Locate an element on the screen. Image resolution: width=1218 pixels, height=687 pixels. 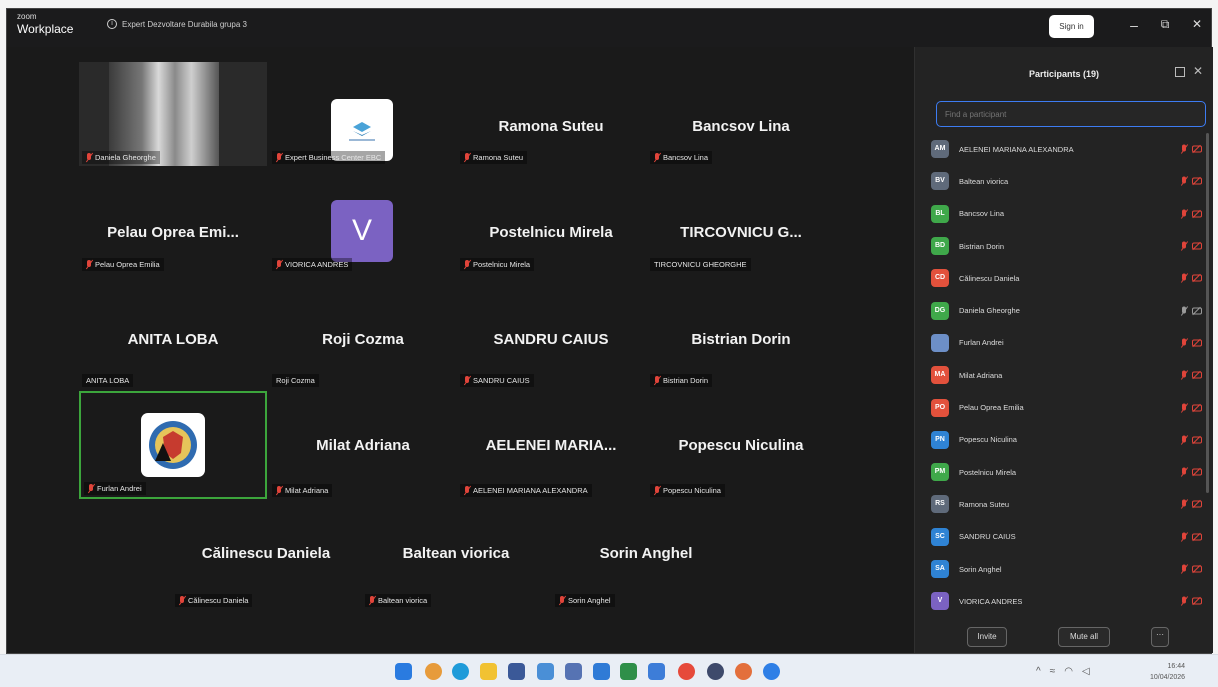
info-icon: i is located at coordinates (112, 24).